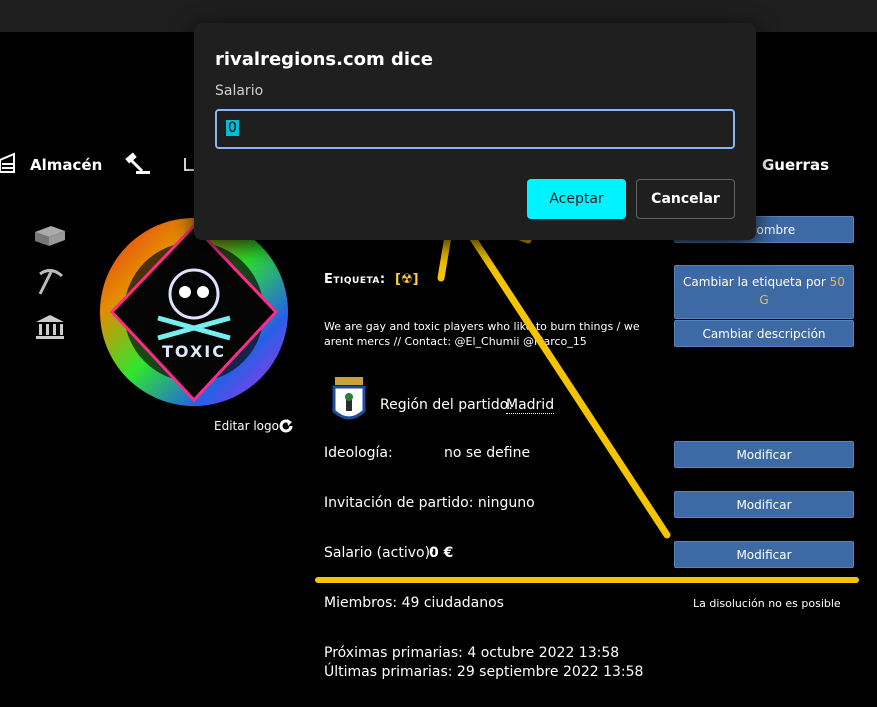 The image size is (877, 707). What do you see at coordinates (764, 554) in the screenshot?
I see `modify-salary-button: Modificar` at bounding box center [764, 554].